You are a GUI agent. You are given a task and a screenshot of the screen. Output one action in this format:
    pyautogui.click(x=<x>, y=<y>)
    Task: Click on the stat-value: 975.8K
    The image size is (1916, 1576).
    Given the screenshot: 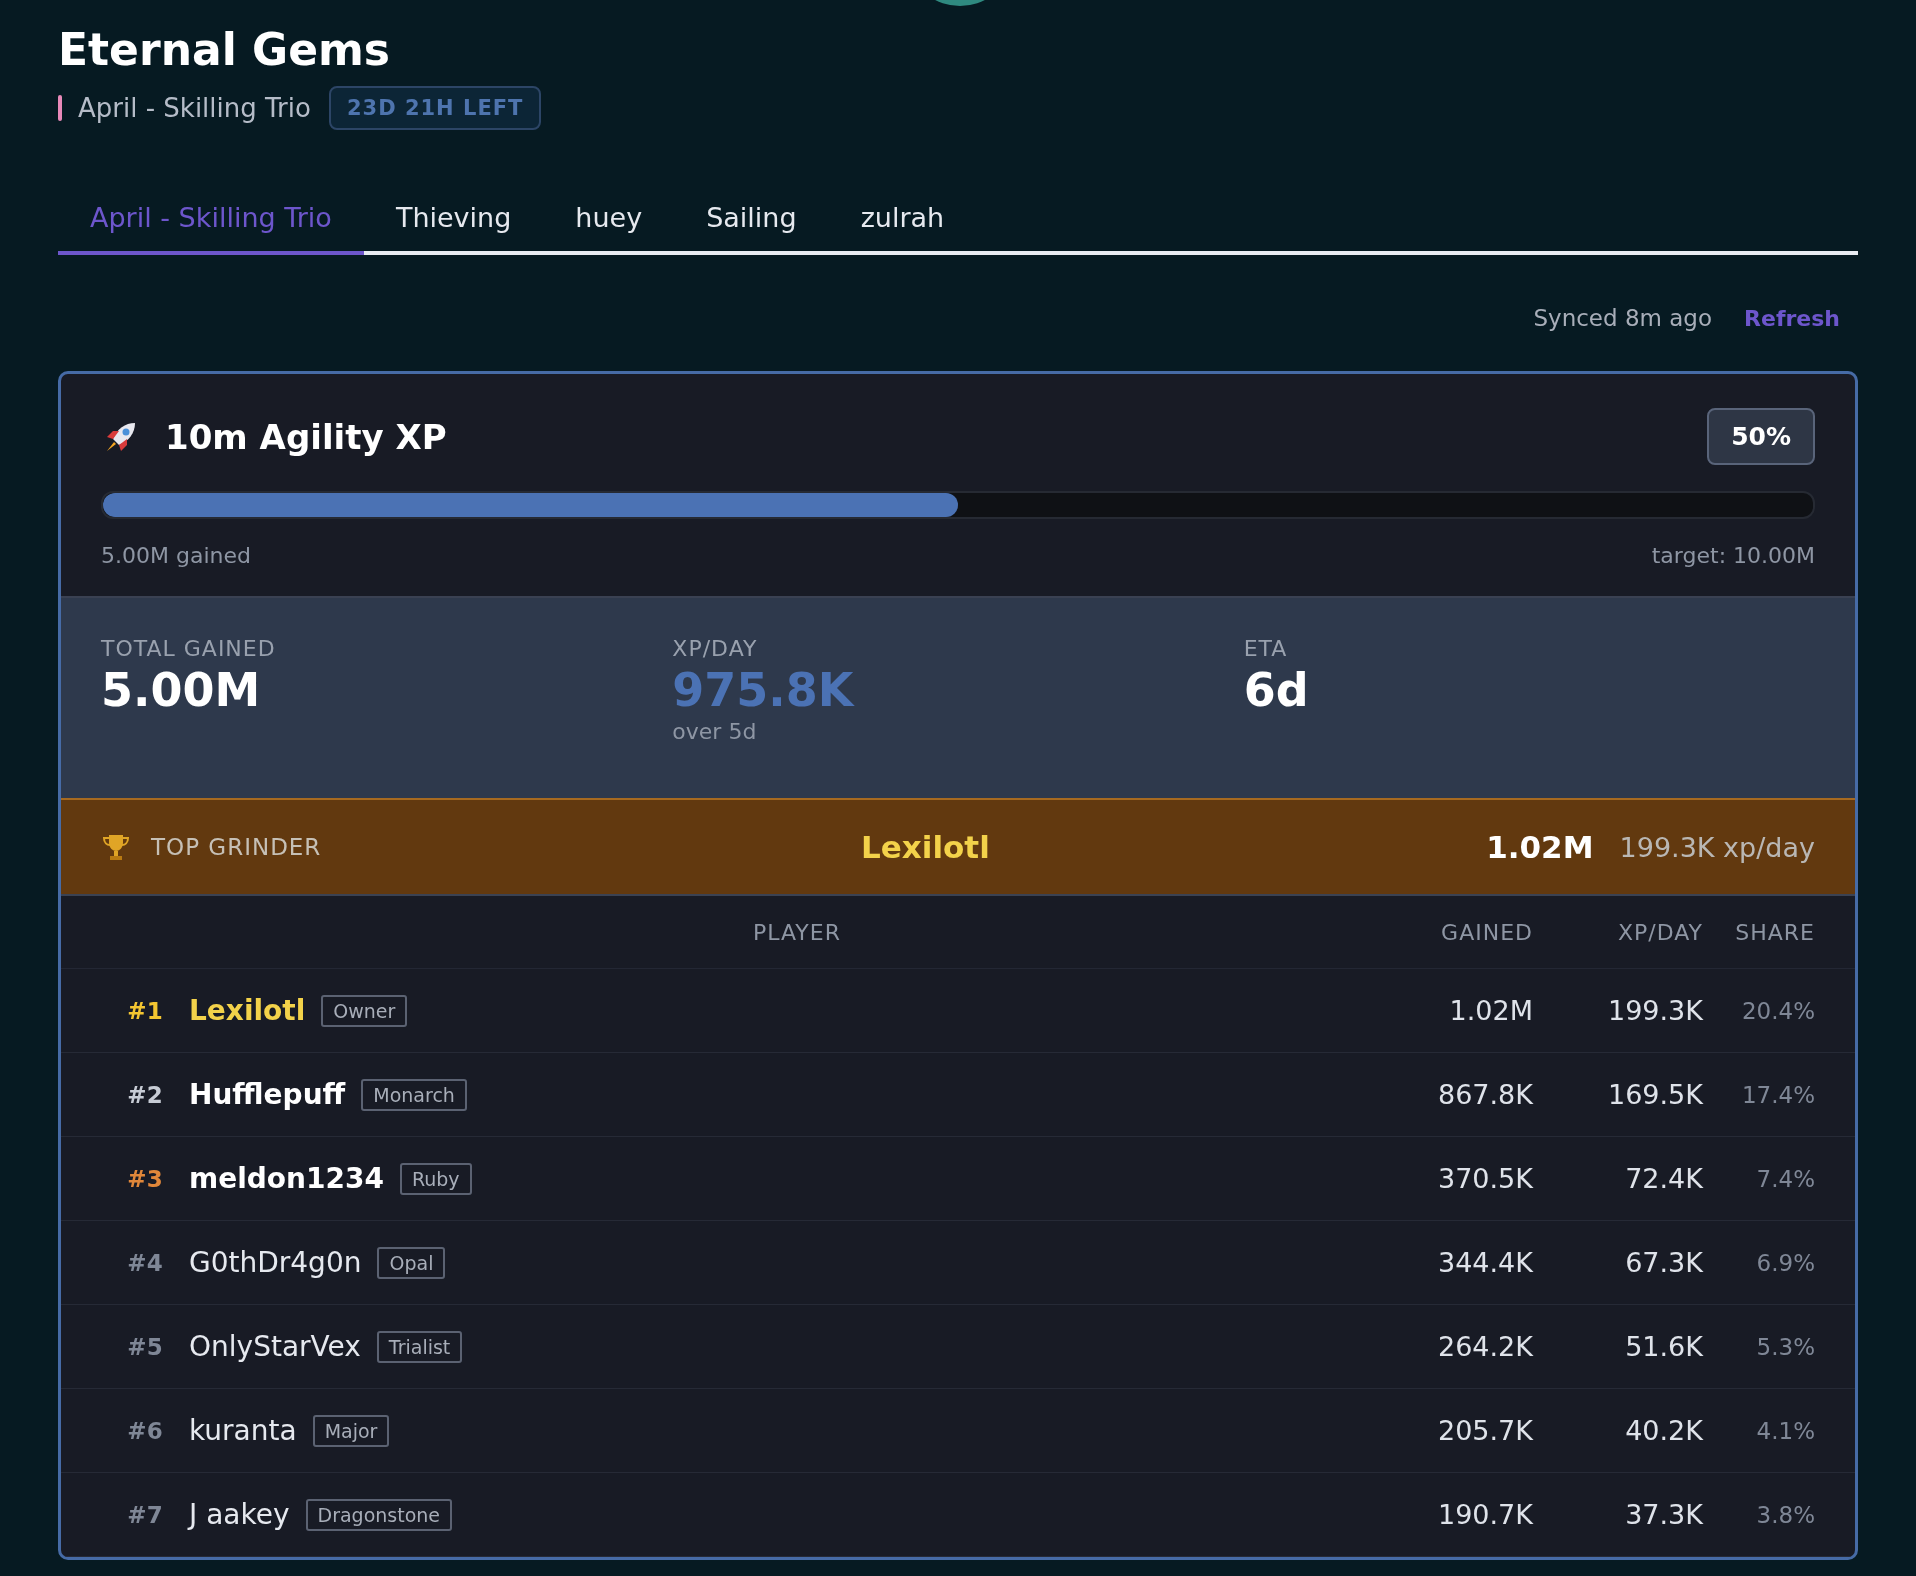 What is the action you would take?
    pyautogui.click(x=763, y=690)
    